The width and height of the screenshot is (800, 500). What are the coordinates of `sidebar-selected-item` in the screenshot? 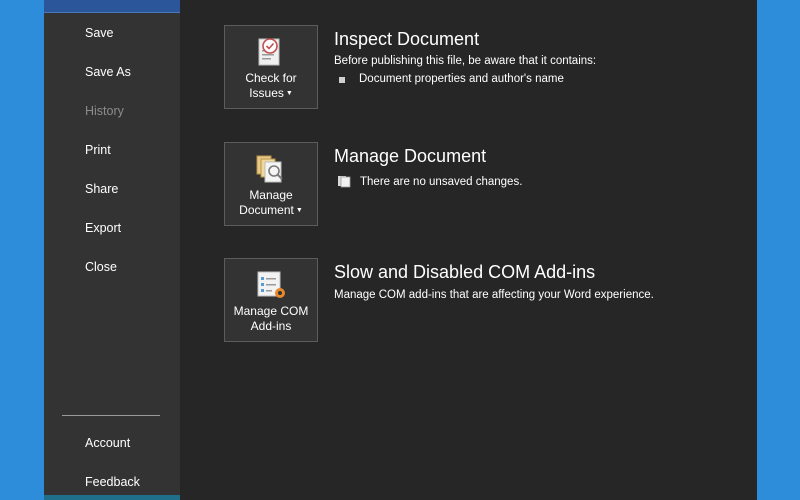 It's located at (112, 6).